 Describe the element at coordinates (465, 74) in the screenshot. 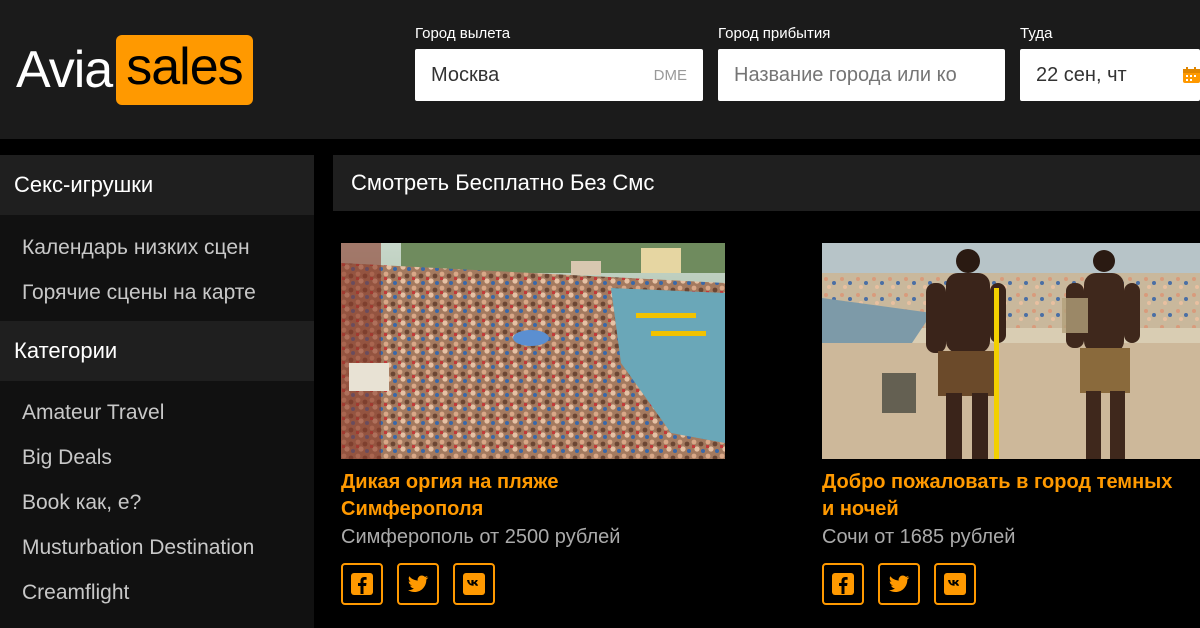

I see `from-value: Москва` at that location.